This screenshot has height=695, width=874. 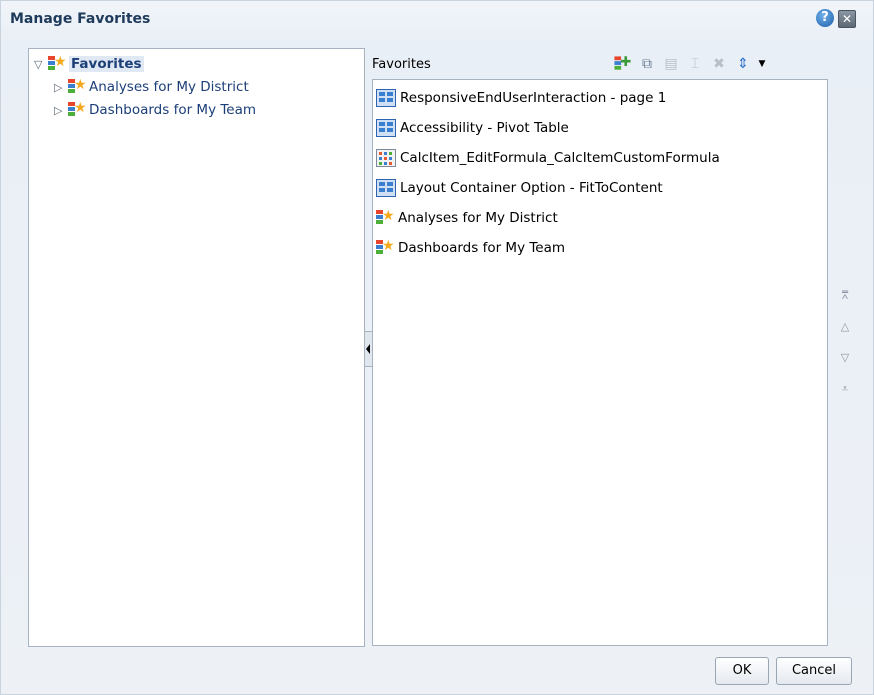 What do you see at coordinates (845, 358) in the screenshot?
I see `move-down-icon: ▽` at bounding box center [845, 358].